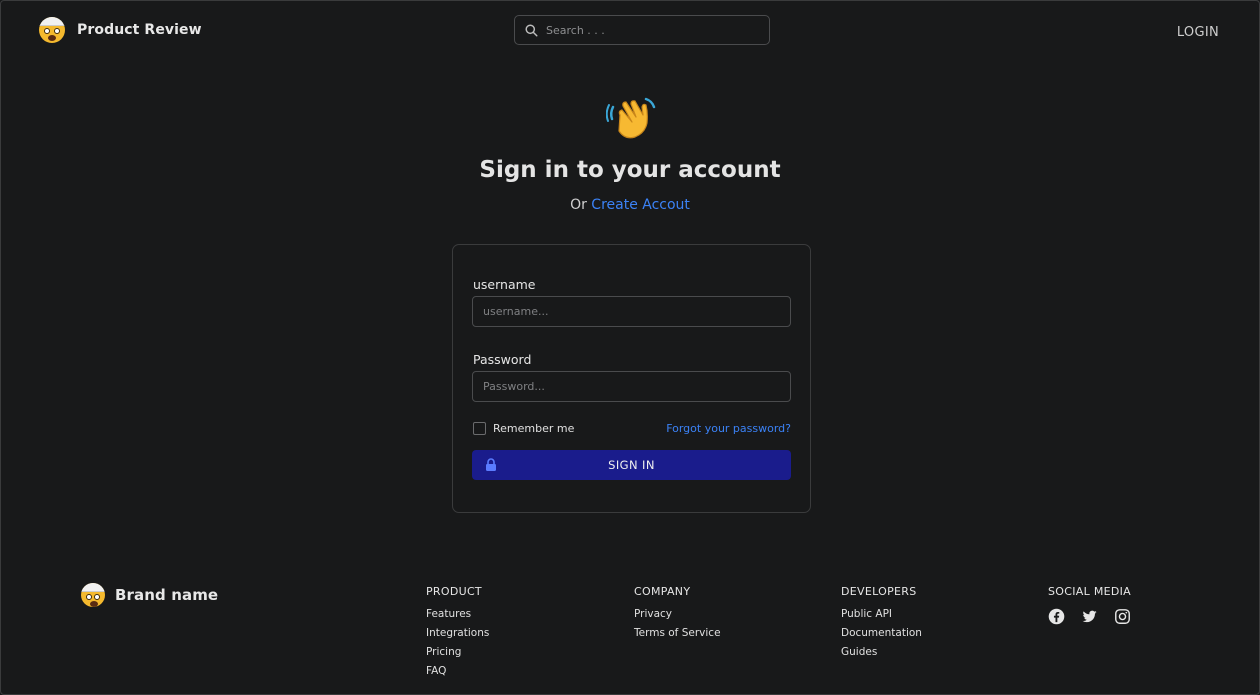 The width and height of the screenshot is (1260, 695). What do you see at coordinates (504, 284) in the screenshot?
I see `username-label: username` at bounding box center [504, 284].